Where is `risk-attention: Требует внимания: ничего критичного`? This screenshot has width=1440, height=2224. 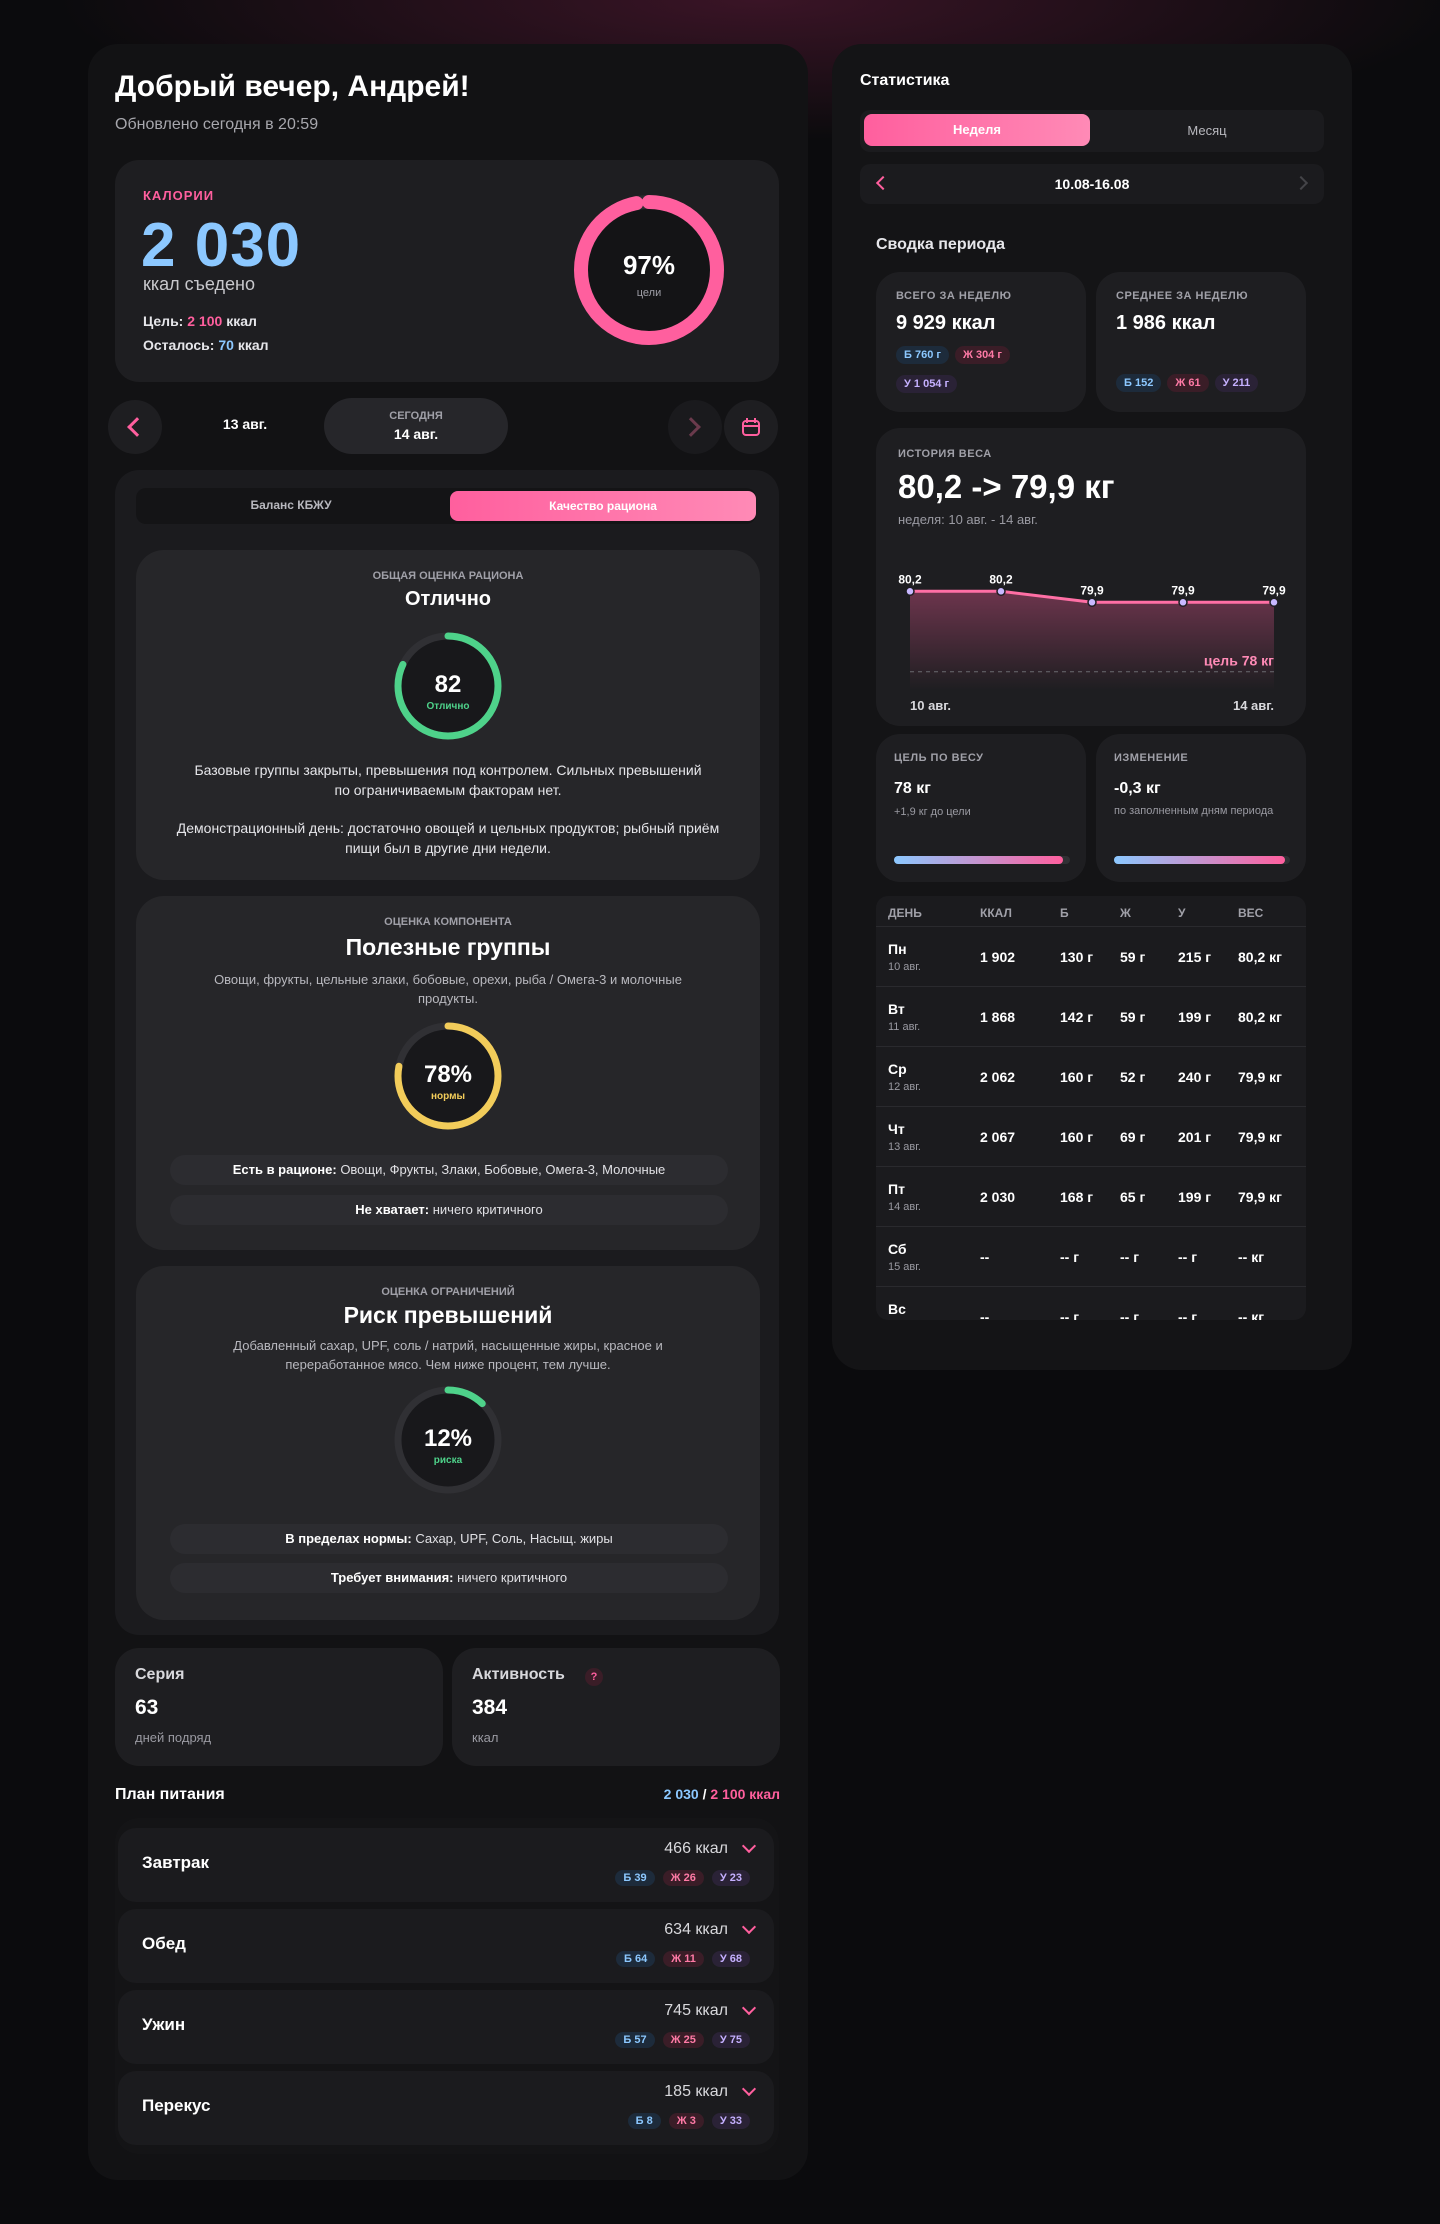
risk-attention: Требует внимания: ничего критичного is located at coordinates (449, 1578).